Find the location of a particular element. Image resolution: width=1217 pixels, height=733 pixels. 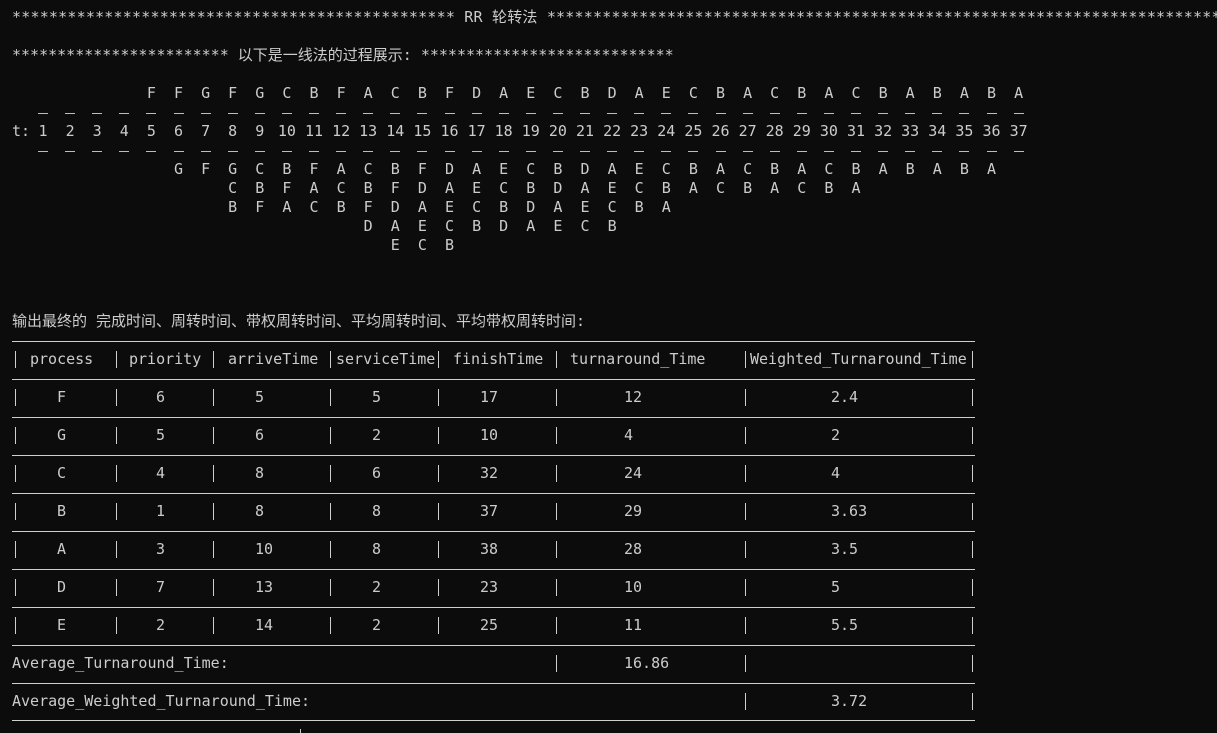

table-cell: 8 is located at coordinates (260, 473).